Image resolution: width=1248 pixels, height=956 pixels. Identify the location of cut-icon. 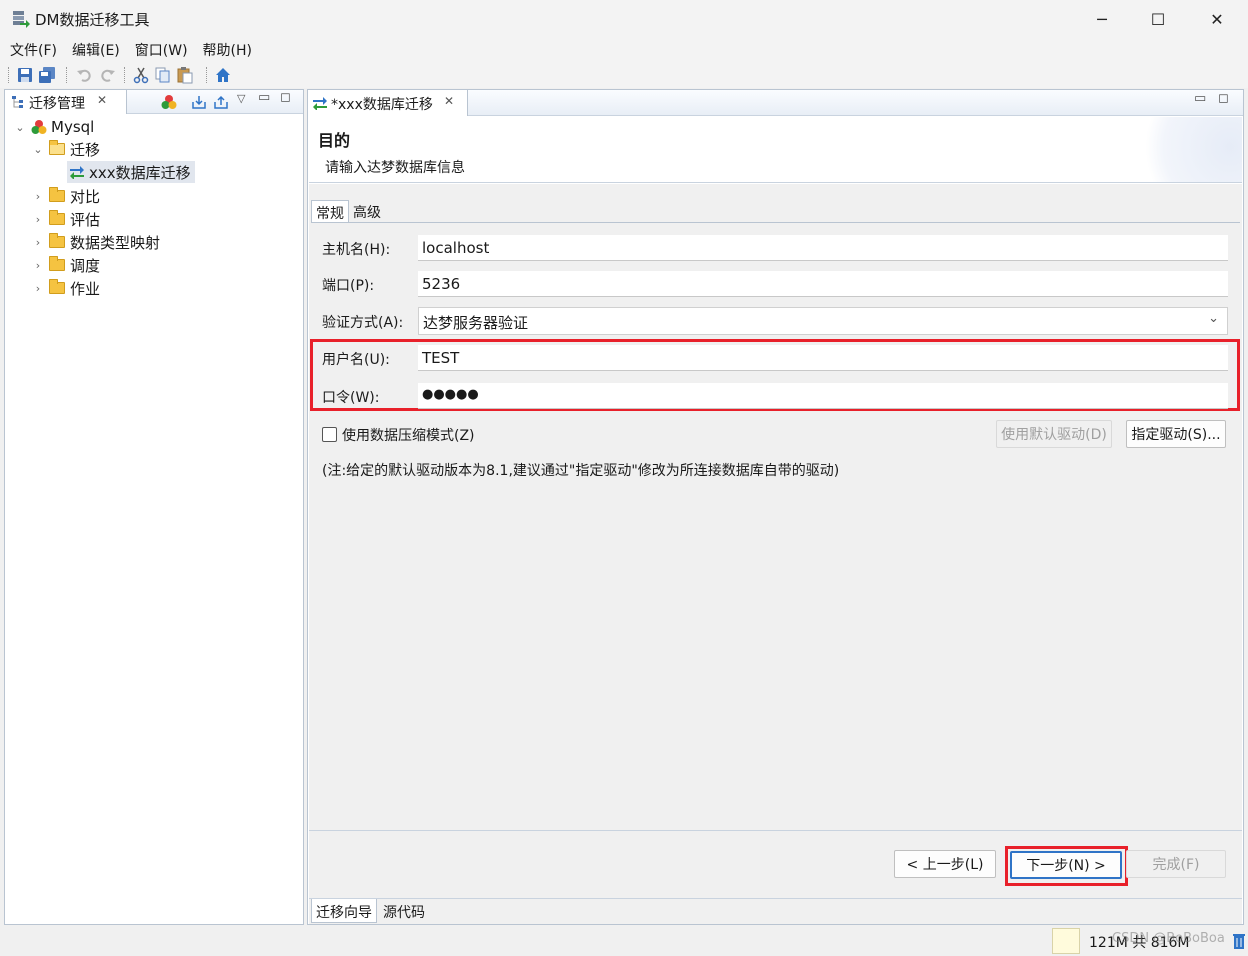
(141, 75).